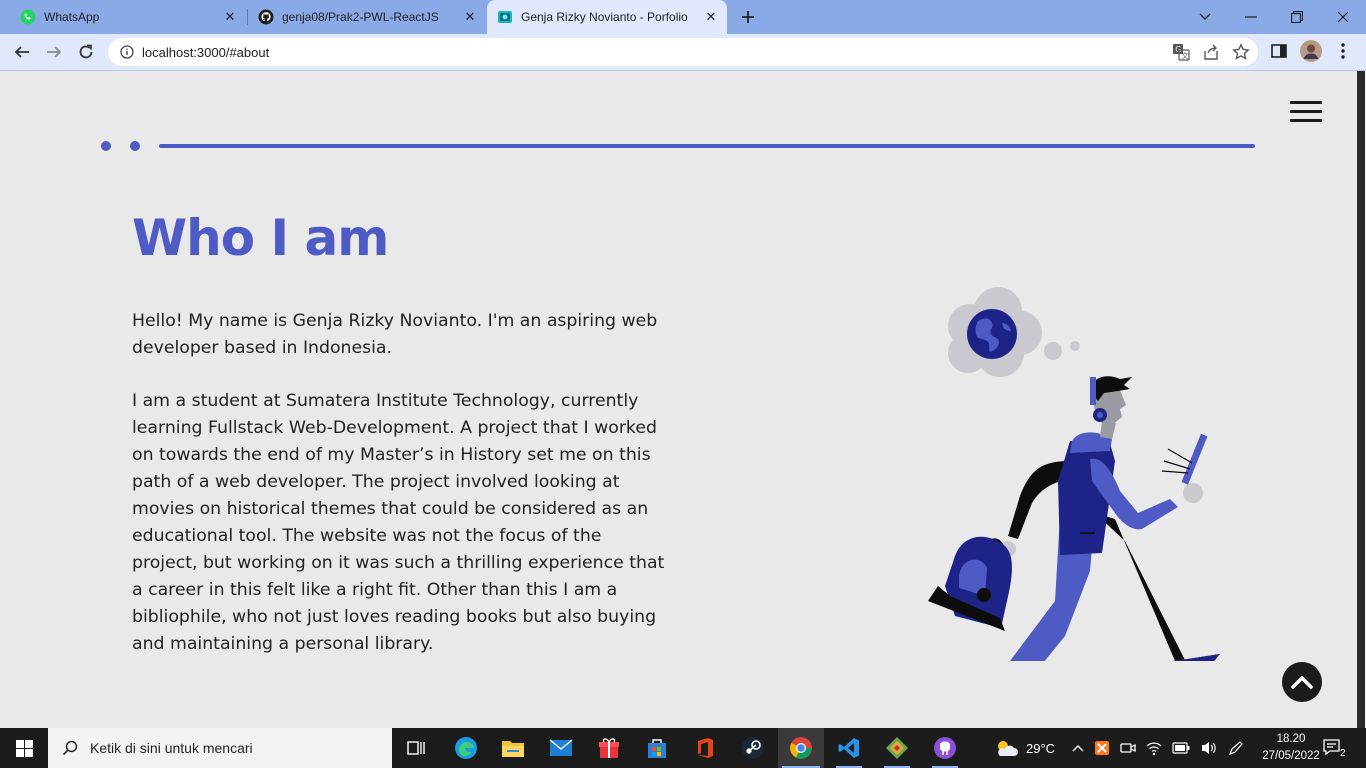 This screenshot has width=1366, height=768. Describe the element at coordinates (1093, 391) in the screenshot. I see `headphones-band` at that location.